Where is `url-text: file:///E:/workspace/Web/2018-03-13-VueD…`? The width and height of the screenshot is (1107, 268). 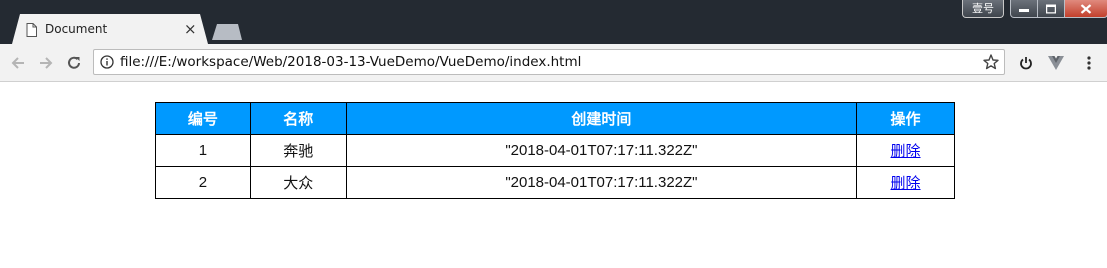
url-text: file:///E:/workspace/Web/2018-03-13-VueD… is located at coordinates (350, 62).